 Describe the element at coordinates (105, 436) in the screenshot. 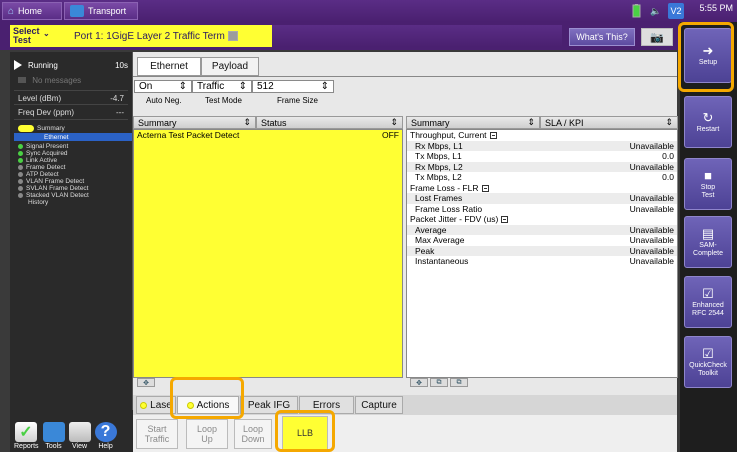

I see `help-button: ? Help` at that location.